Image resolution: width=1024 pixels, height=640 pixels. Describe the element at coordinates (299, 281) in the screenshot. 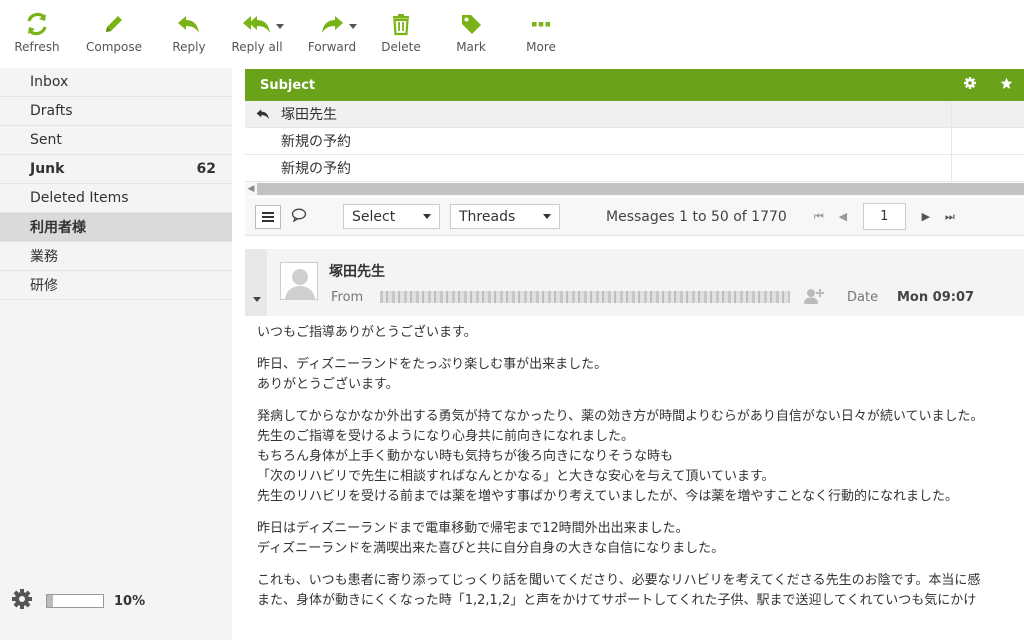

I see `avatar` at that location.